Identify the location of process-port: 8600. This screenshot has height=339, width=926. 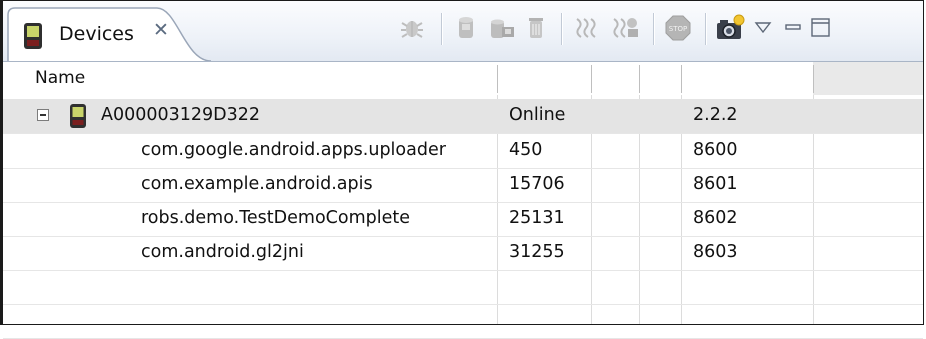
(715, 150).